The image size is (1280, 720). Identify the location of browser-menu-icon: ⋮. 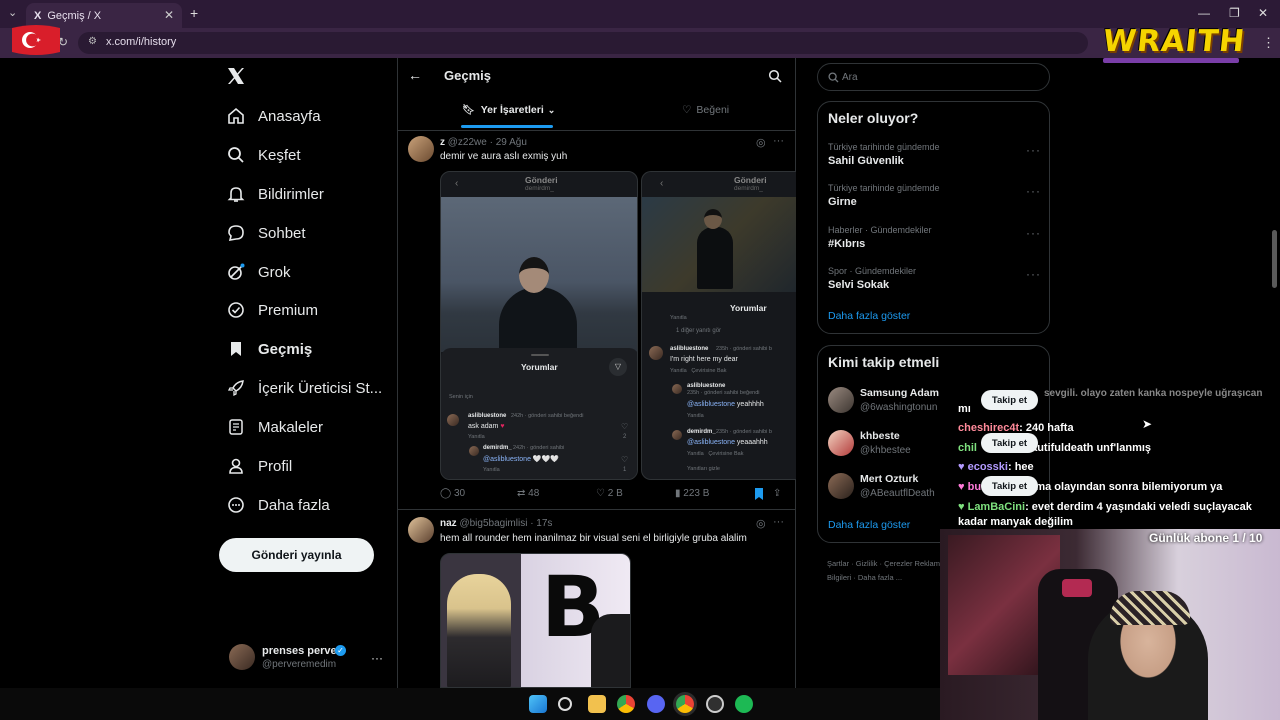
(1268, 43).